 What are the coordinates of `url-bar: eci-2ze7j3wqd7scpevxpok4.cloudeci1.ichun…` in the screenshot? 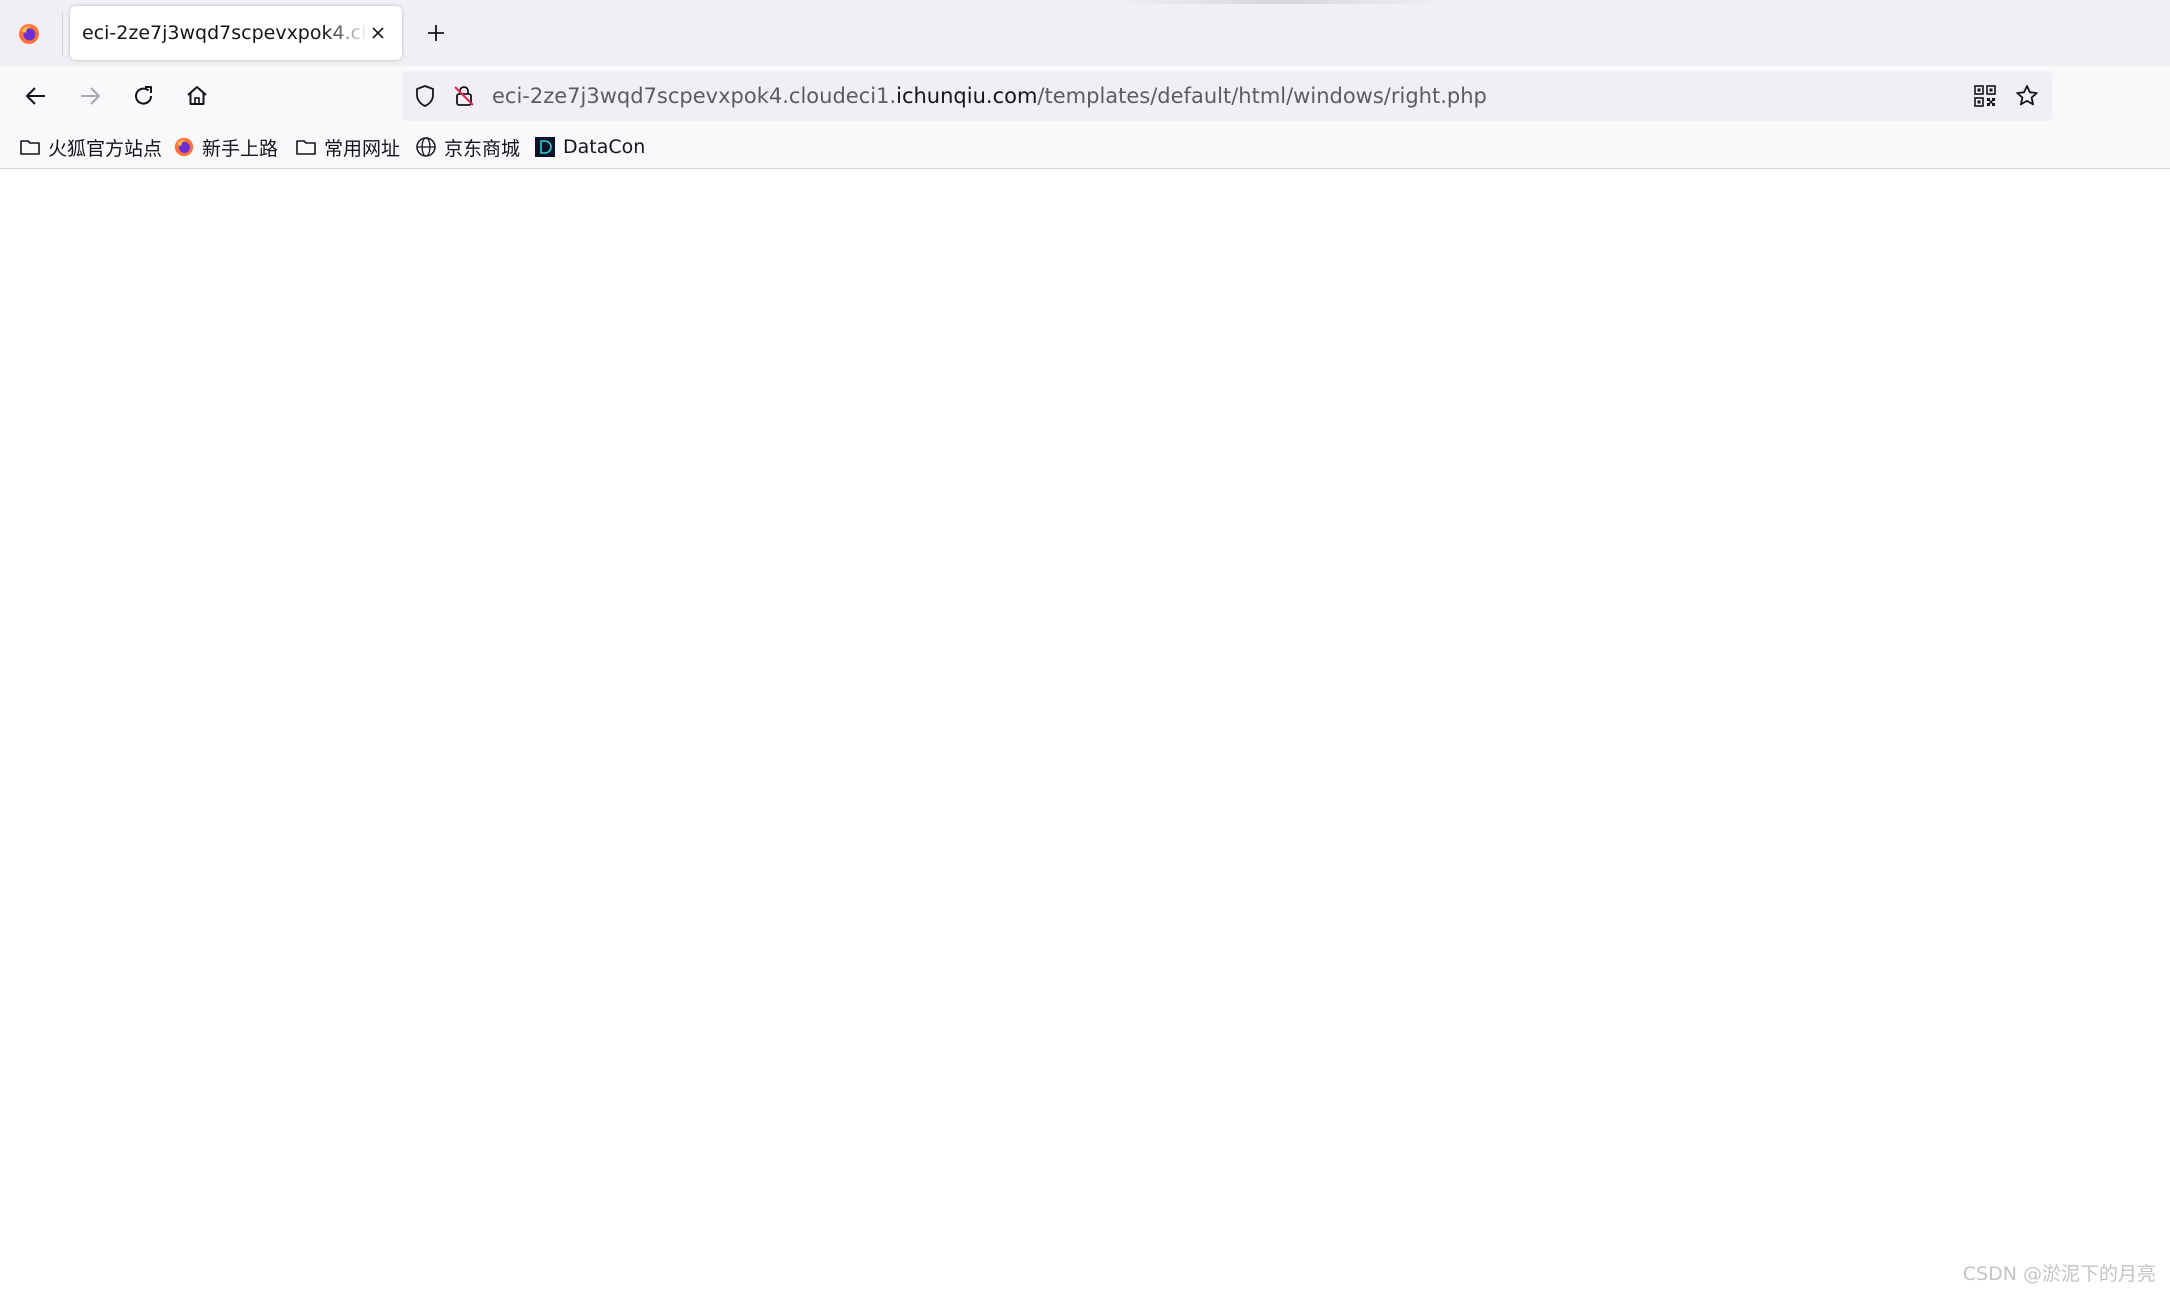 It's located at (1227, 96).